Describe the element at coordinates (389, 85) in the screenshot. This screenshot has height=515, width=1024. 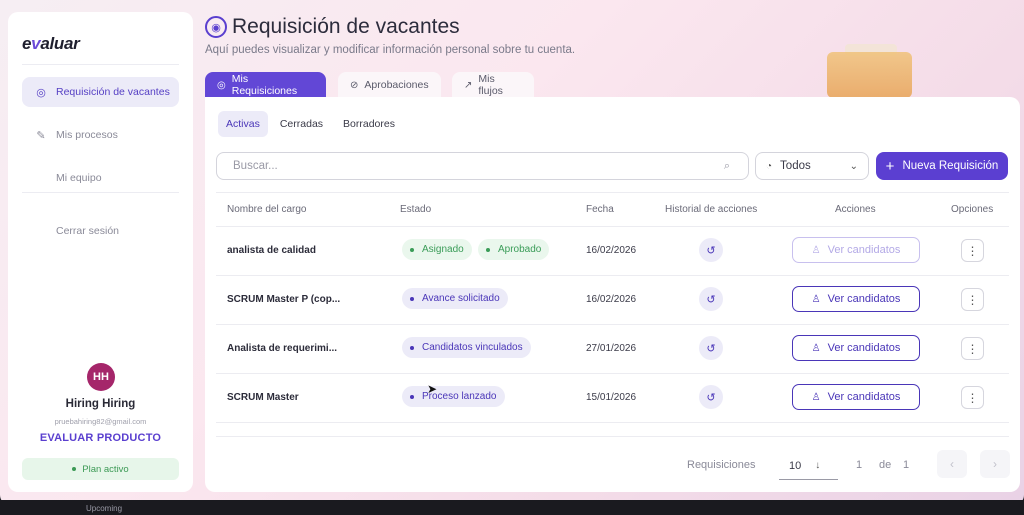
I see `tab-aprobaciones: ⊘ Aprobaciones` at that location.